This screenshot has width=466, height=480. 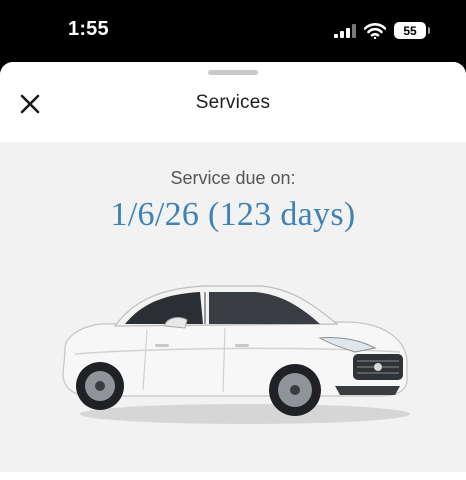 I want to click on status-icons: 55, so click(x=382, y=30).